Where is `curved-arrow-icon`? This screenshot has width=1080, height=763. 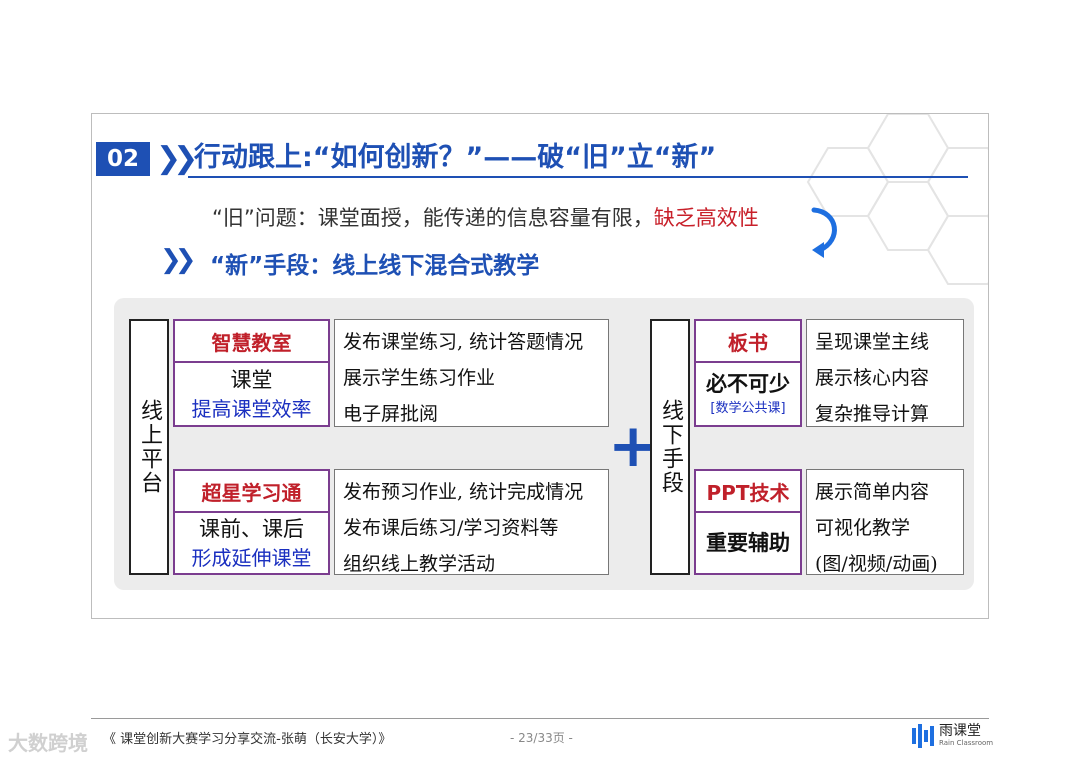 curved-arrow-icon is located at coordinates (824, 232).